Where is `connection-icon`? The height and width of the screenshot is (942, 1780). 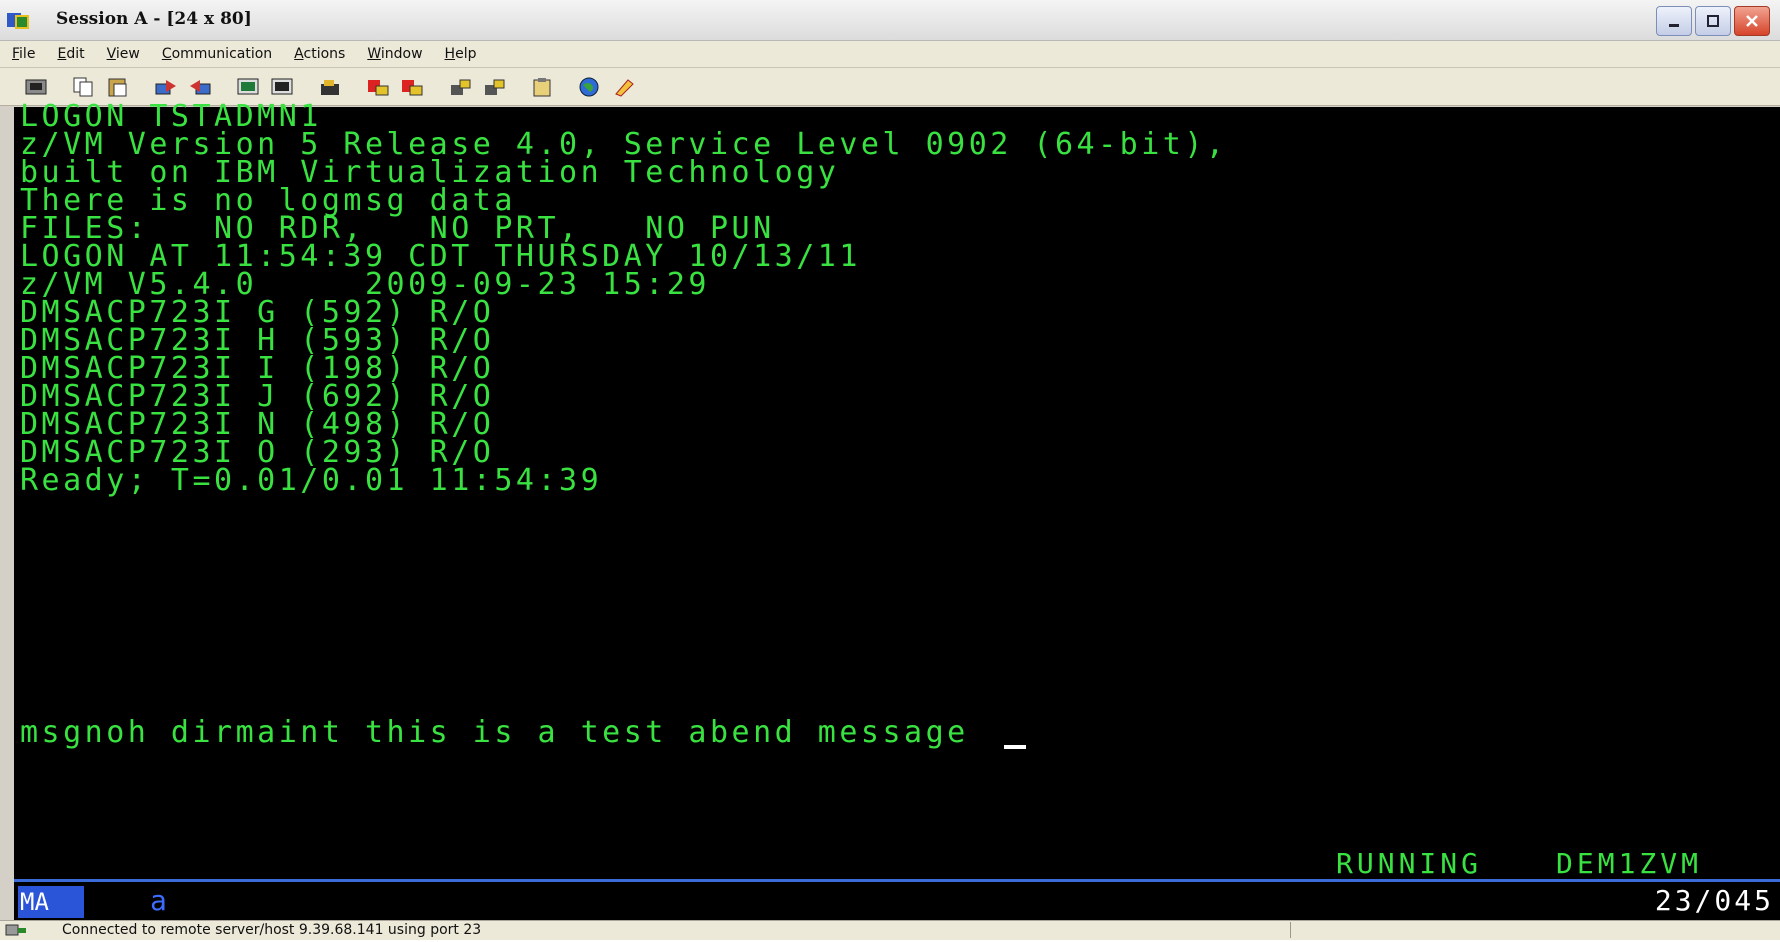 connection-icon is located at coordinates (24, 930).